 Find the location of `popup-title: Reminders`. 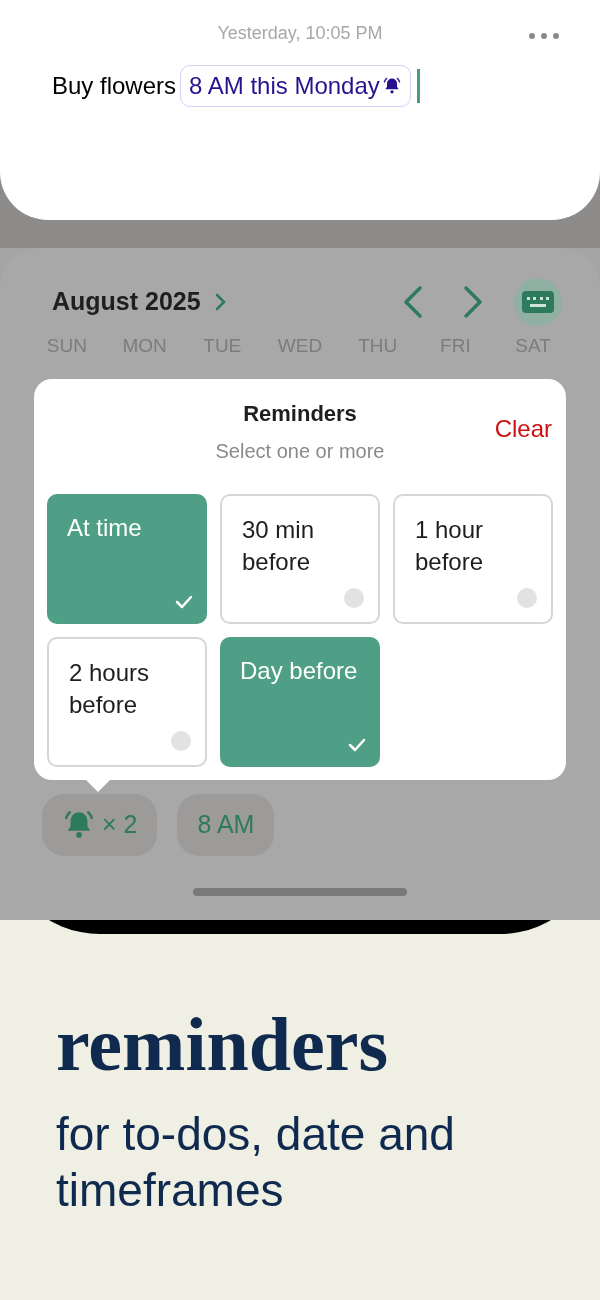

popup-title: Reminders is located at coordinates (300, 413).